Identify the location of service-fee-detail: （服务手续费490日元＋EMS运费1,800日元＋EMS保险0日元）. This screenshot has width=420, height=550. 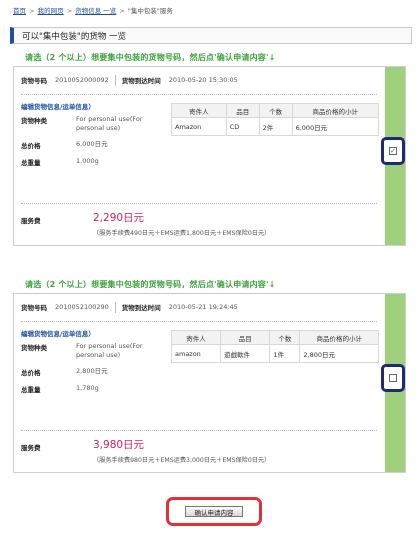
(182, 233).